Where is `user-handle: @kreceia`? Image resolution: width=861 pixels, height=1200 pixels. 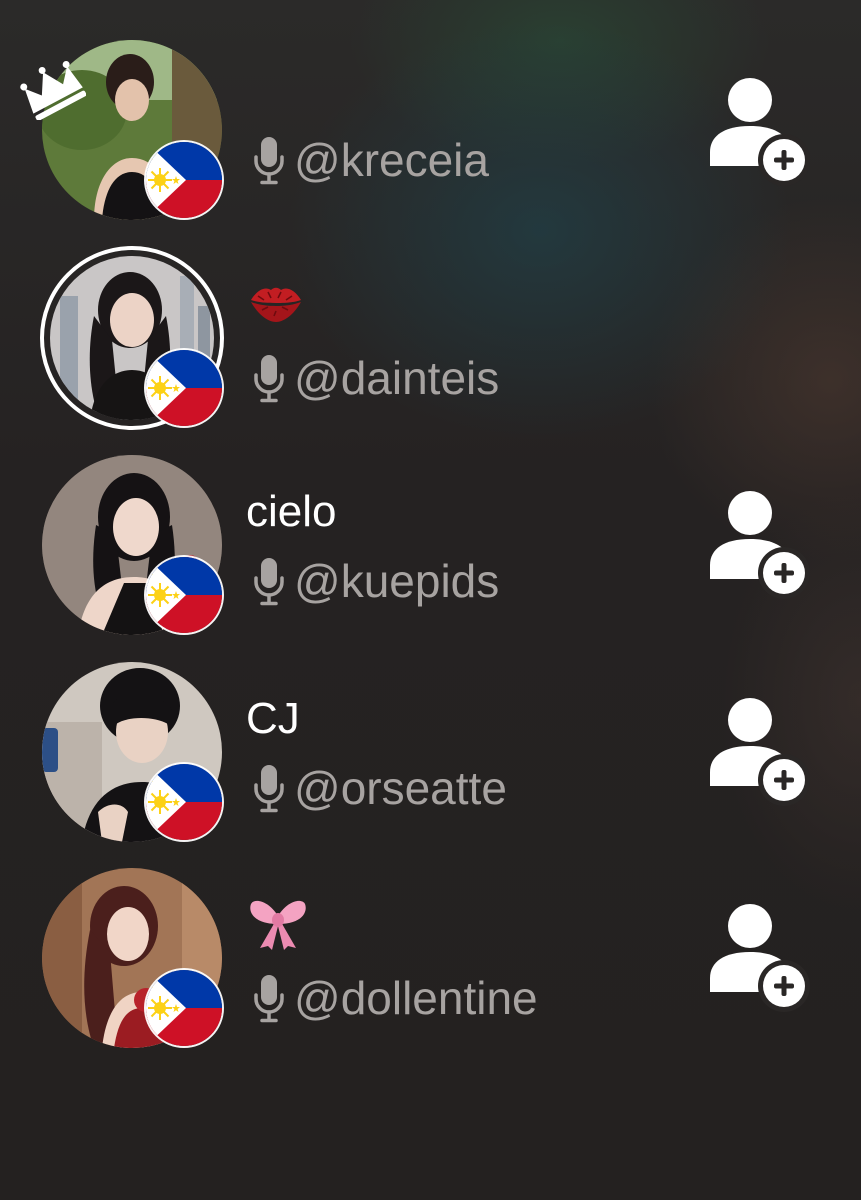 user-handle: @kreceia is located at coordinates (391, 160).